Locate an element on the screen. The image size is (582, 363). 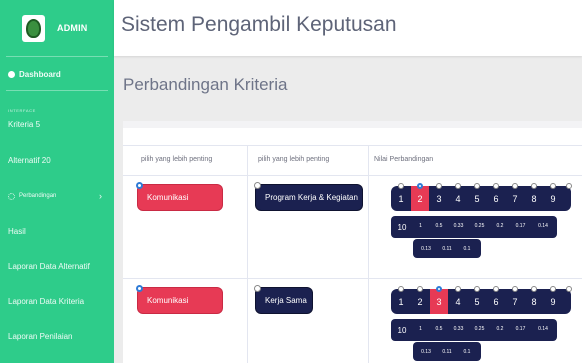
sidebar-item-laporan-penilaian: Laporan Penilaian is located at coordinates (57, 336).